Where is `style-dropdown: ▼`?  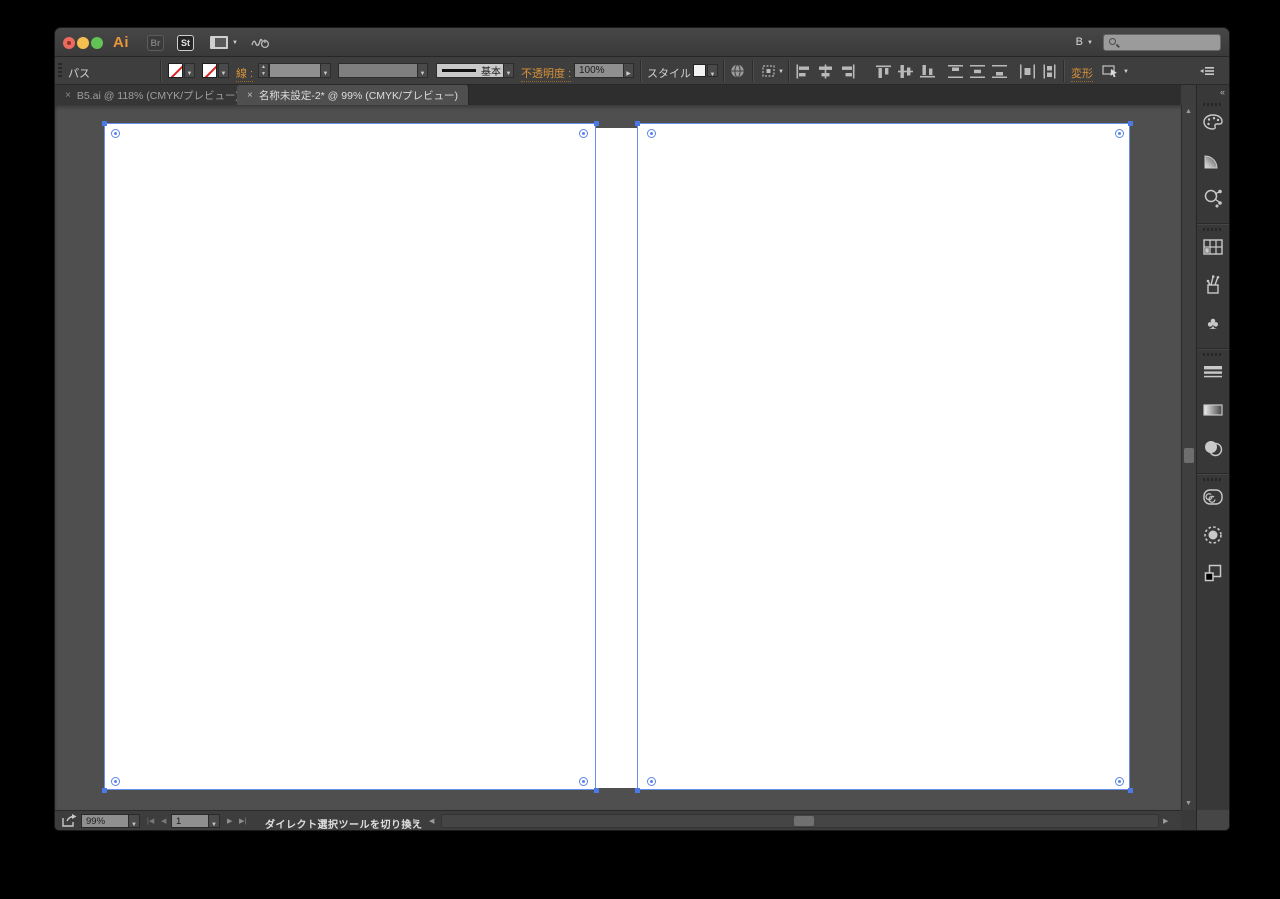
style-dropdown: ▼ is located at coordinates (712, 71).